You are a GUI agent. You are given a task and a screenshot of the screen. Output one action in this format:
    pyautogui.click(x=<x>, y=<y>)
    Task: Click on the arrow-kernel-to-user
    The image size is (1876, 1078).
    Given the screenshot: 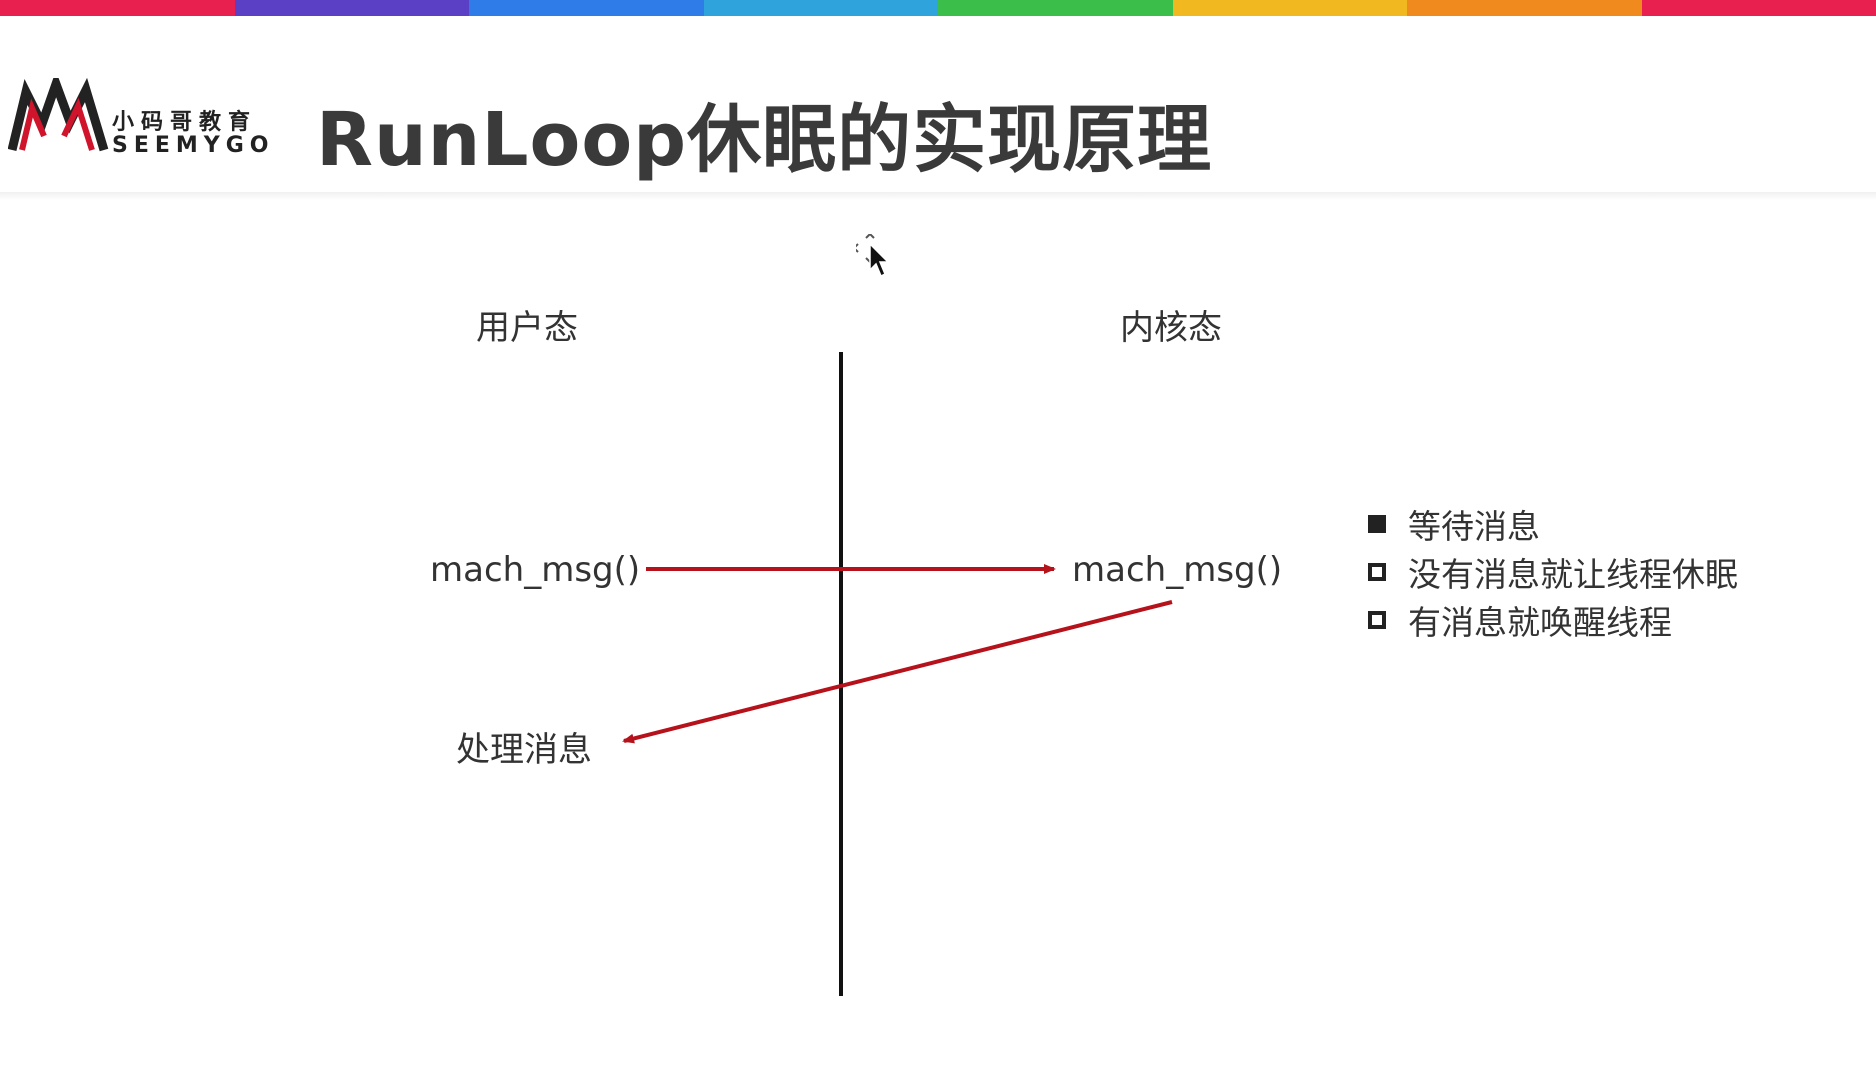 What is the action you would take?
    pyautogui.click(x=897, y=672)
    